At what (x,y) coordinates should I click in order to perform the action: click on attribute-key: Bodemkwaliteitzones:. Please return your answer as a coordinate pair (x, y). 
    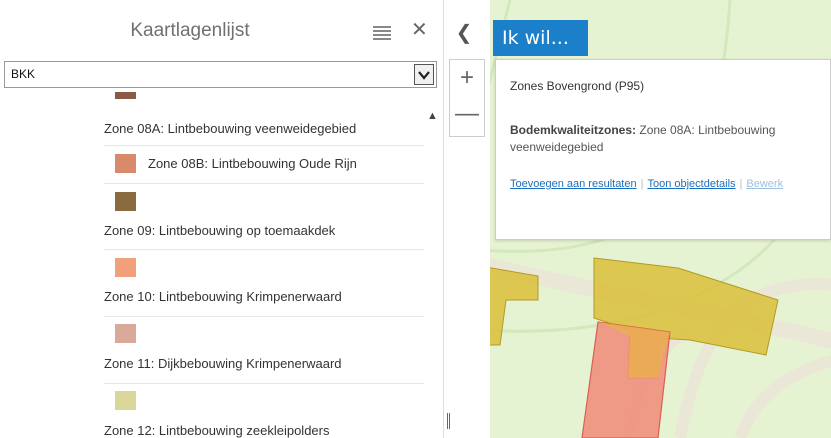
    Looking at the image, I should click on (573, 130).